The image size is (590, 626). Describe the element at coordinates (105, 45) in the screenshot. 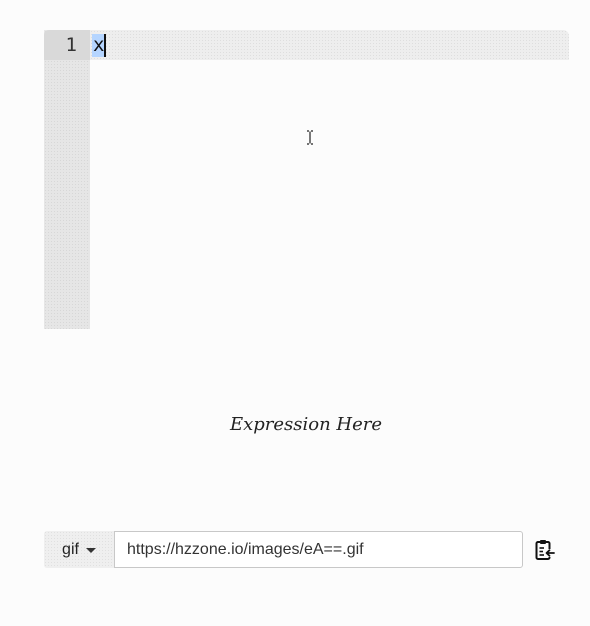

I see `text-cursor` at that location.